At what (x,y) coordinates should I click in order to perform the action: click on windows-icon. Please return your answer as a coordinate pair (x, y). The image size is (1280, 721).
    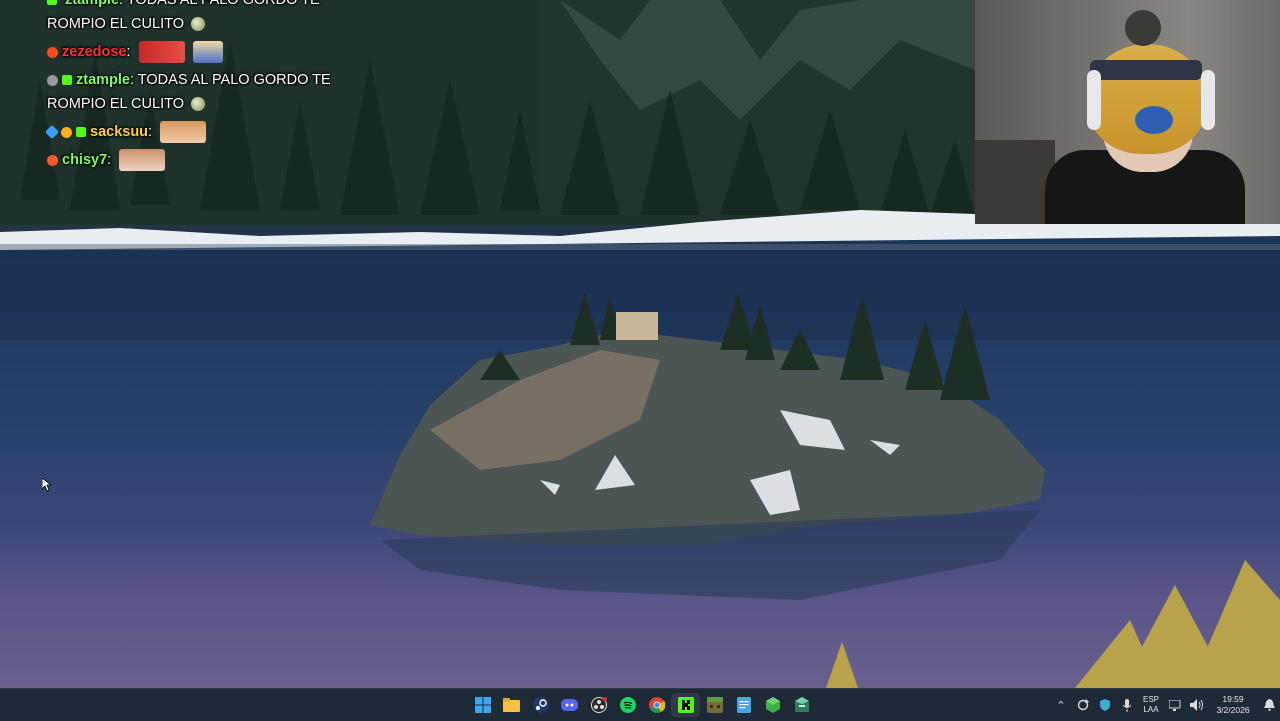
    Looking at the image, I should click on (482, 705).